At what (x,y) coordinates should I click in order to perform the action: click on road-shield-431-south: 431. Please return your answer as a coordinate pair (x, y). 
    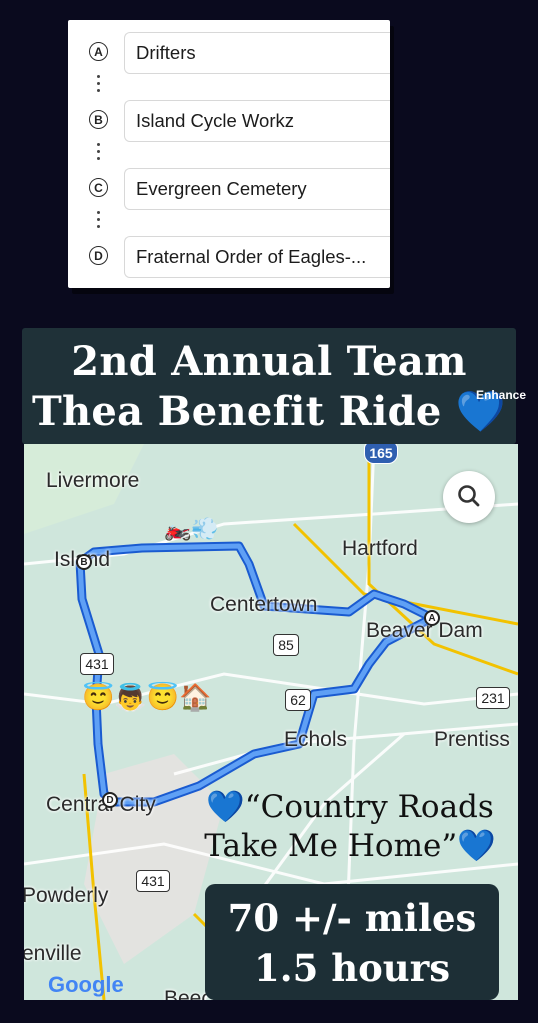
    Looking at the image, I should click on (153, 881).